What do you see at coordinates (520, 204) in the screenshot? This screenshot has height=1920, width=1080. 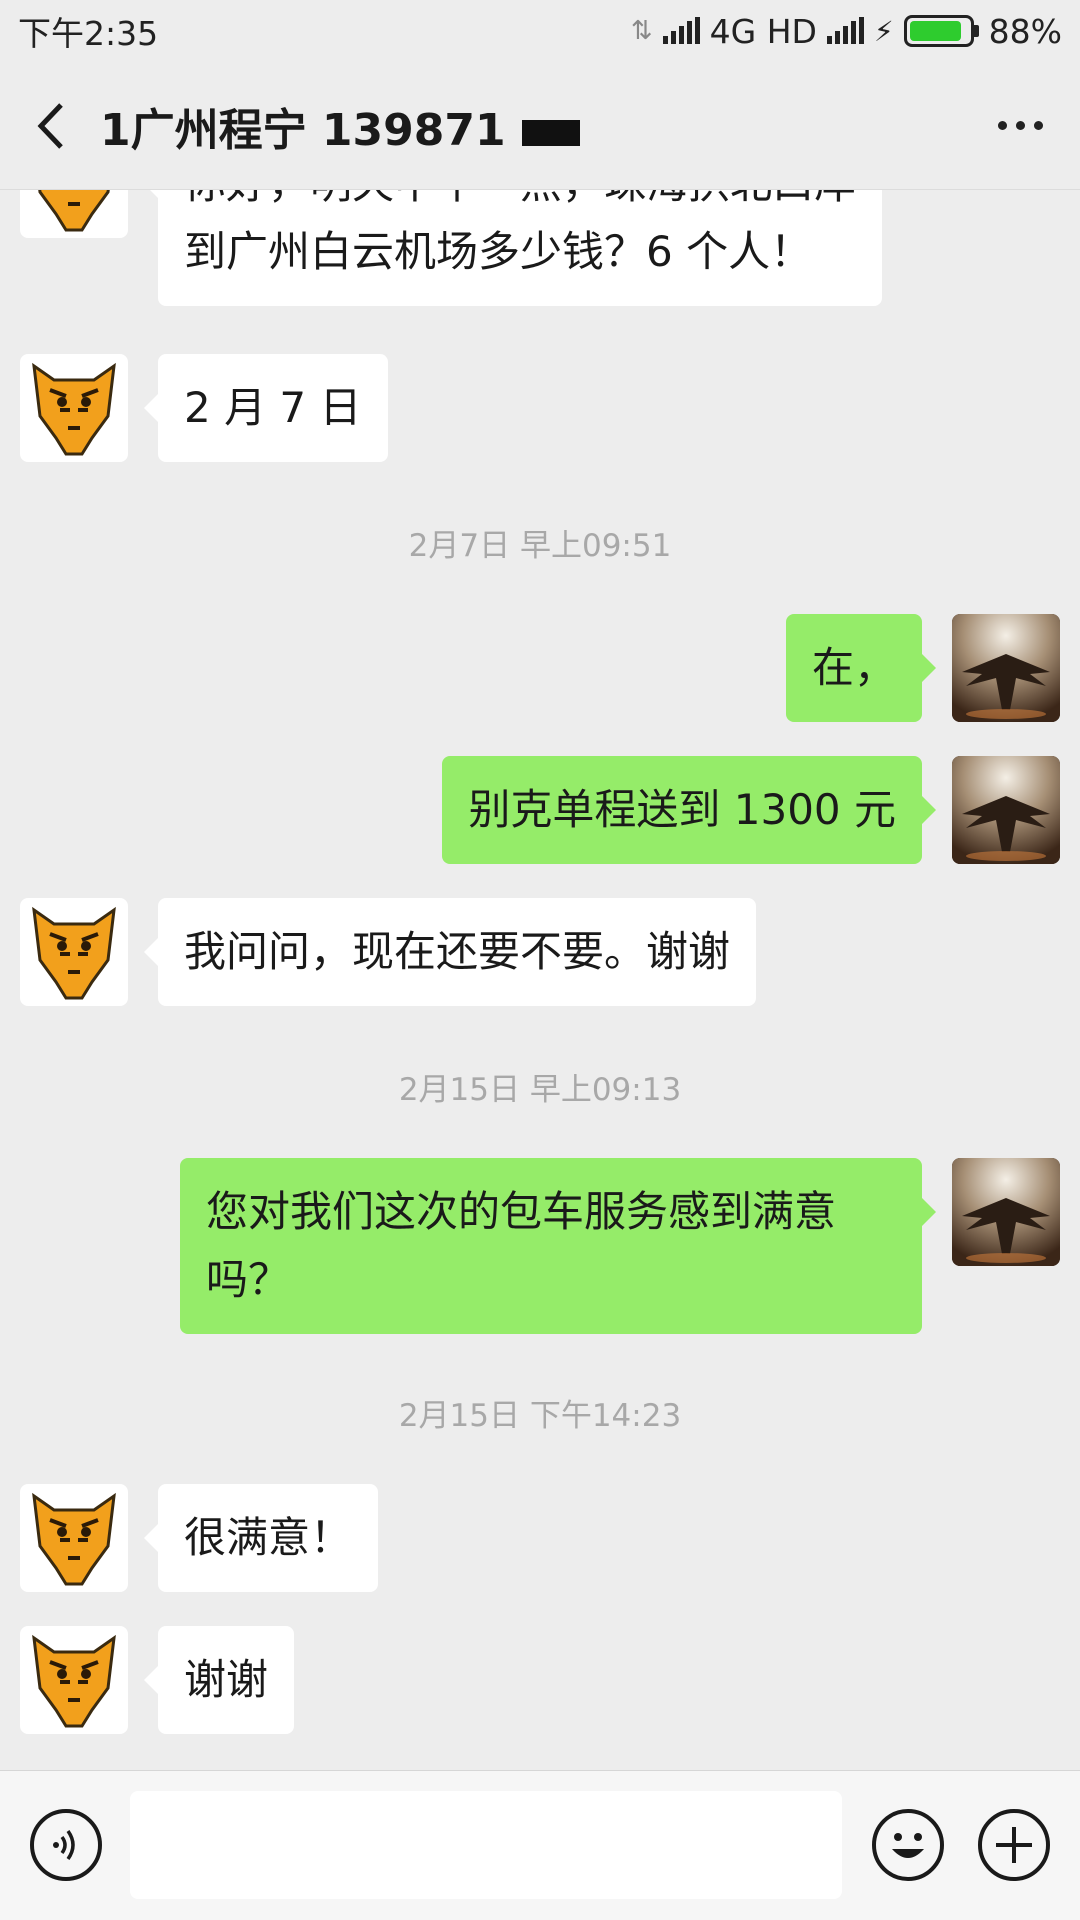 I see `message-line: 你好，明天中午一点，珠海拱北口岸` at bounding box center [520, 204].